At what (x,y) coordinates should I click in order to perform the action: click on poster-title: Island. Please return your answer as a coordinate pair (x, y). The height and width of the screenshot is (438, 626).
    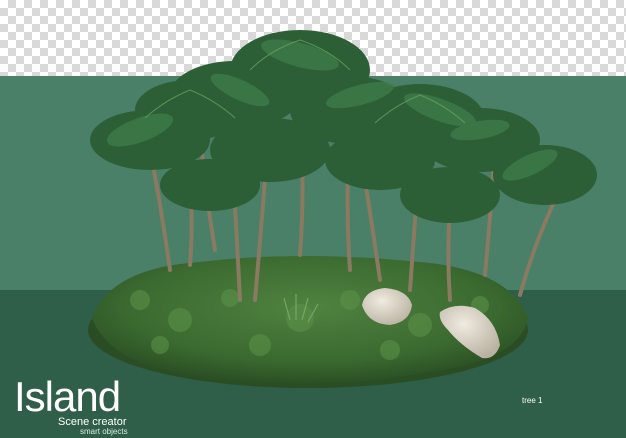
    Looking at the image, I should click on (67, 396).